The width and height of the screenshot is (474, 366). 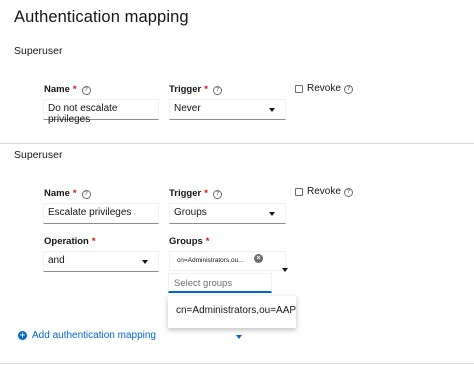 I want to click on add-authentication-mapping-link: Add authentication mapping, so click(x=94, y=335).